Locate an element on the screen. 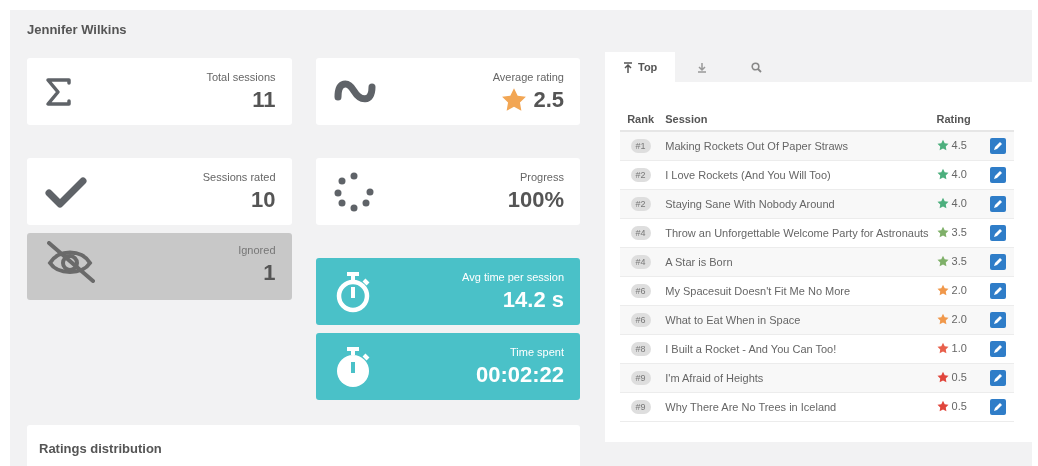  stat-label: Time spent is located at coordinates (537, 351).